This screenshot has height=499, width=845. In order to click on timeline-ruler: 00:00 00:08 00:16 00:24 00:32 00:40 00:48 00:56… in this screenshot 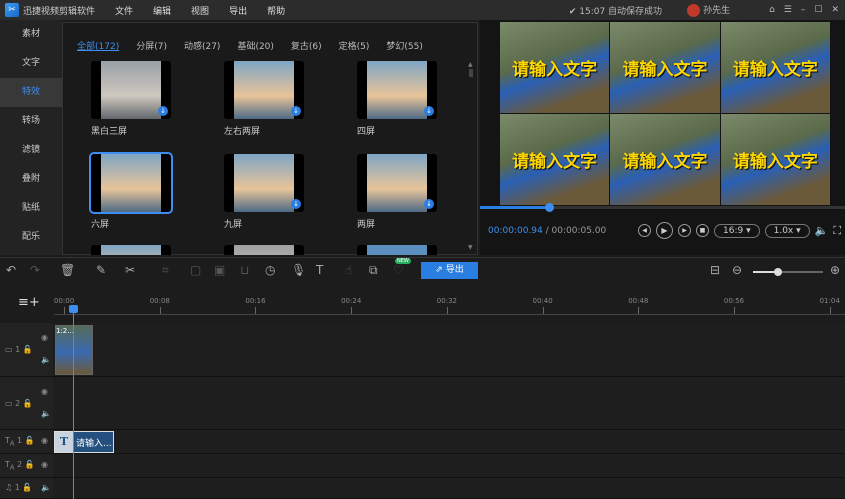, I will do `click(449, 308)`.